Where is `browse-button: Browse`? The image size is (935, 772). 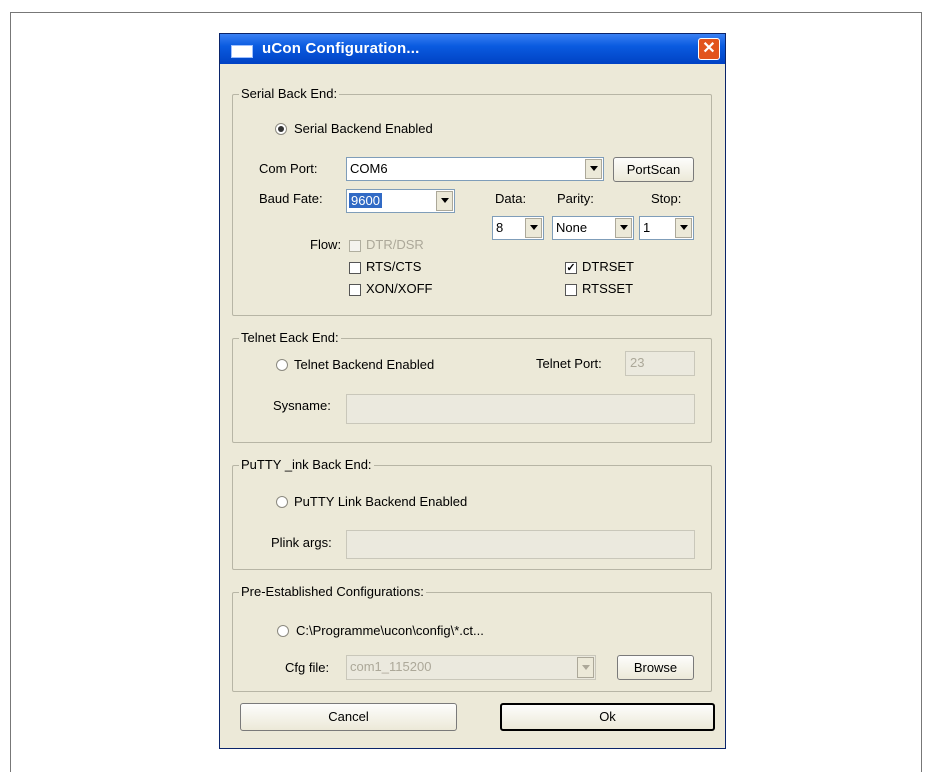
browse-button: Browse is located at coordinates (655, 667).